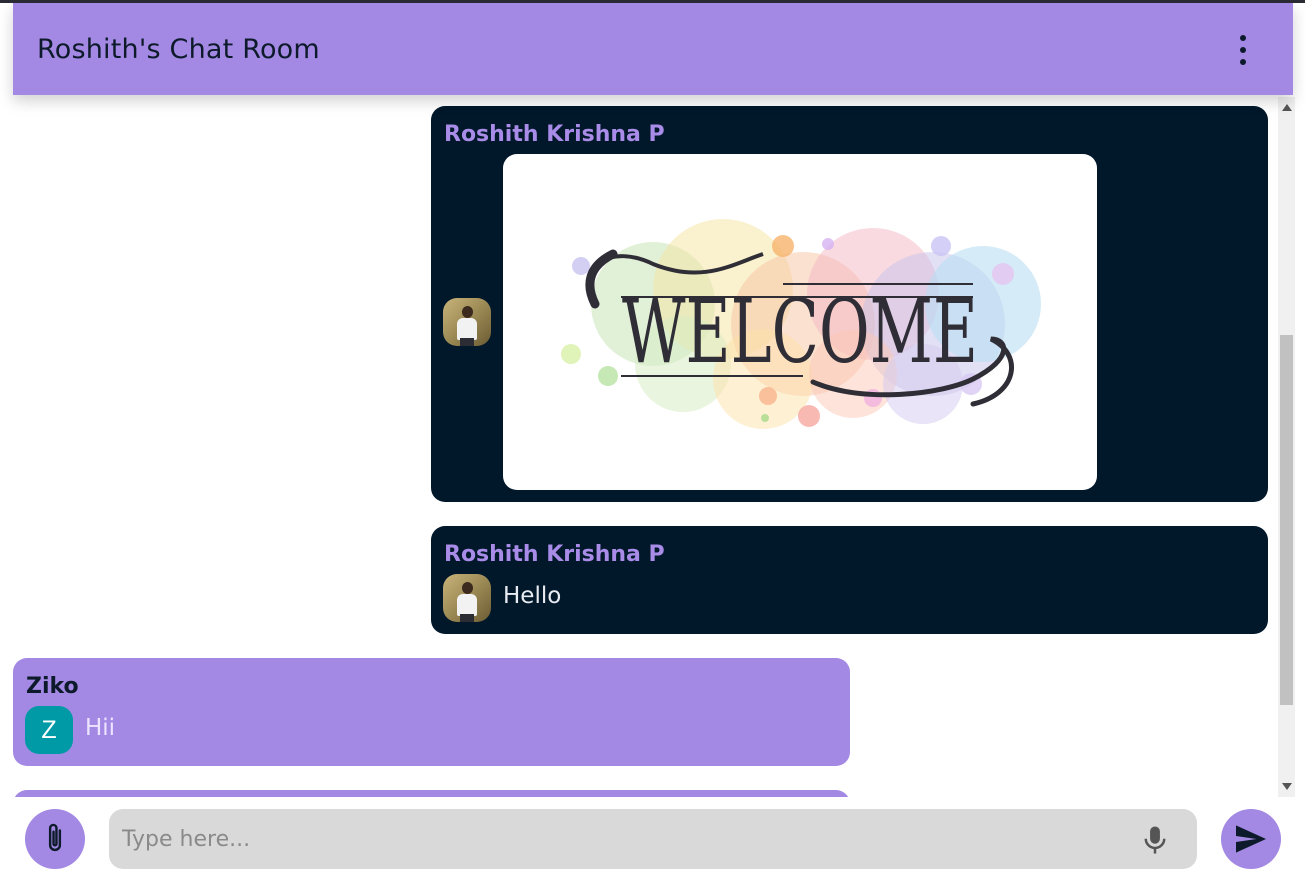 The image size is (1305, 874). I want to click on welcome-image: WELCOME, so click(801, 324).